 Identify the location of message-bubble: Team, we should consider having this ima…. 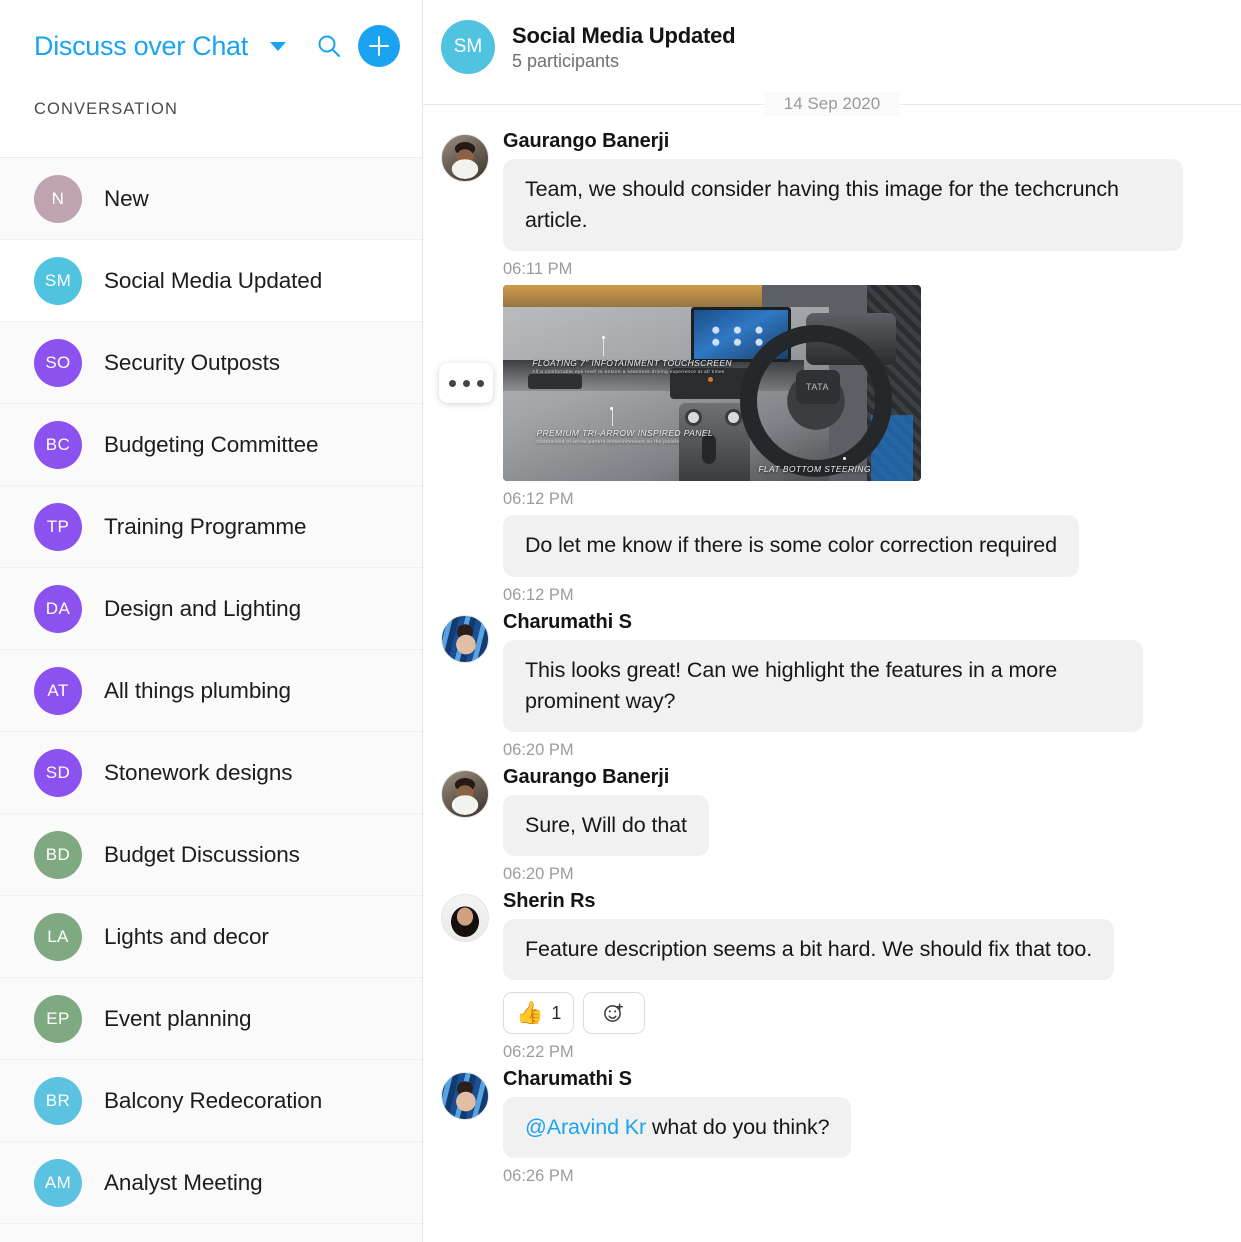
(843, 205).